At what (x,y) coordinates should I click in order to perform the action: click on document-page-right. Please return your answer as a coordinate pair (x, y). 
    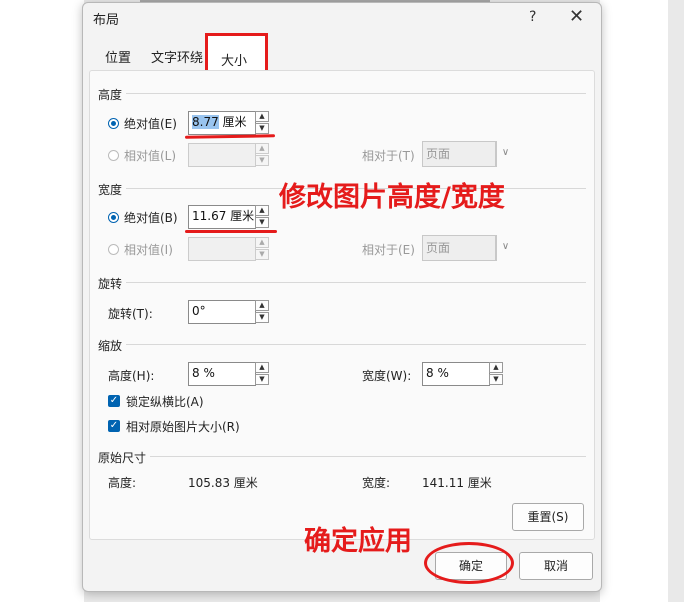
    Looking at the image, I should click on (634, 301).